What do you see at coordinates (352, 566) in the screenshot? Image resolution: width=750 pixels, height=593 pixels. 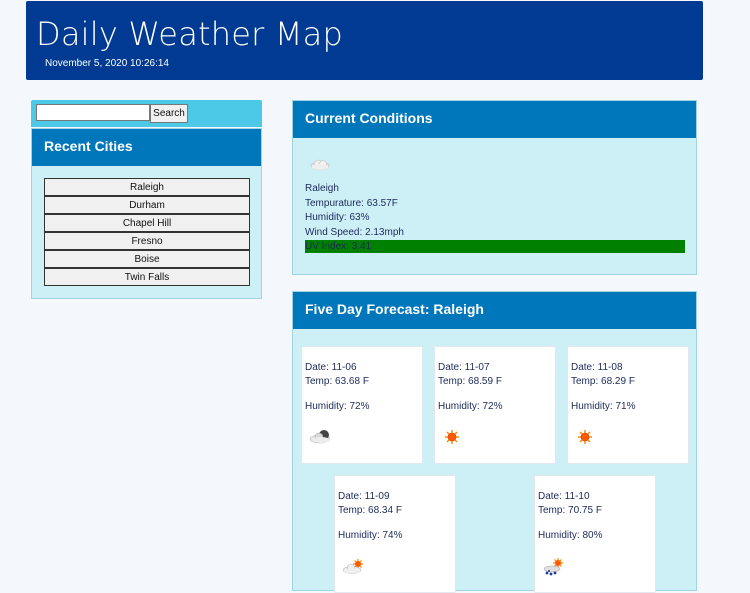 I see `partly-cloudy-icon` at bounding box center [352, 566].